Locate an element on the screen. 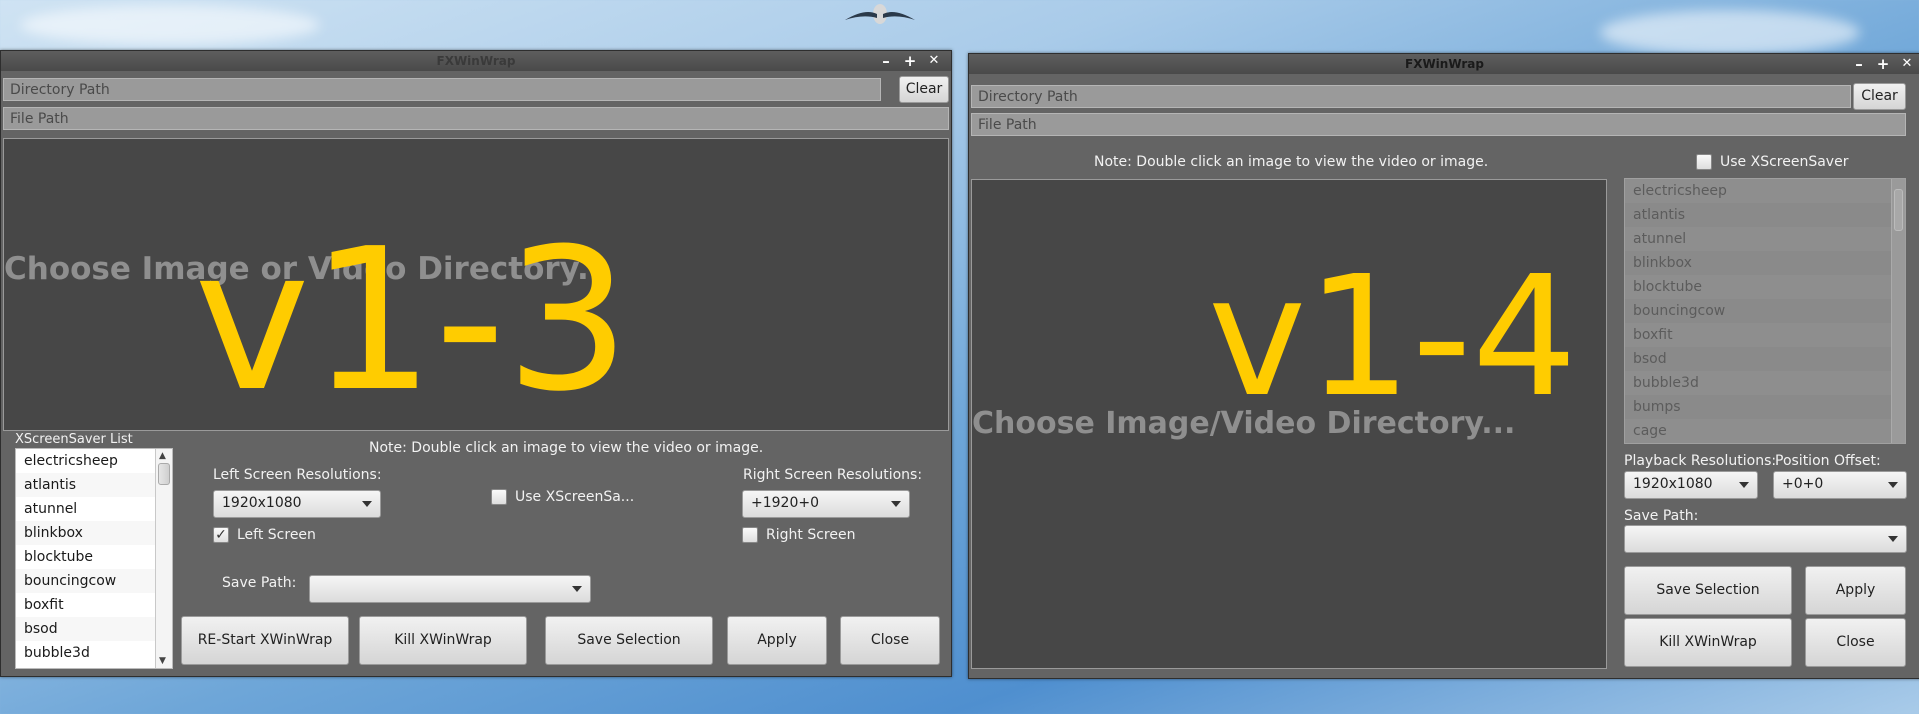  list-scrollbar is located at coordinates (1898, 311).